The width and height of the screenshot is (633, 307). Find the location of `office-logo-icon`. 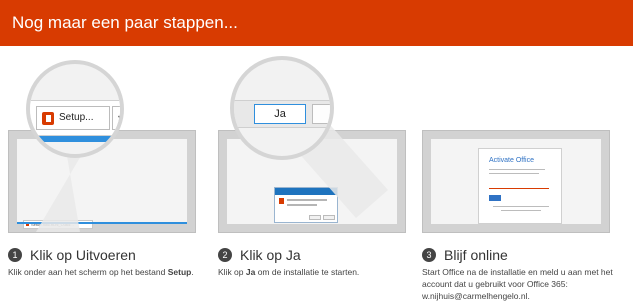

office-logo-icon is located at coordinates (48, 118).